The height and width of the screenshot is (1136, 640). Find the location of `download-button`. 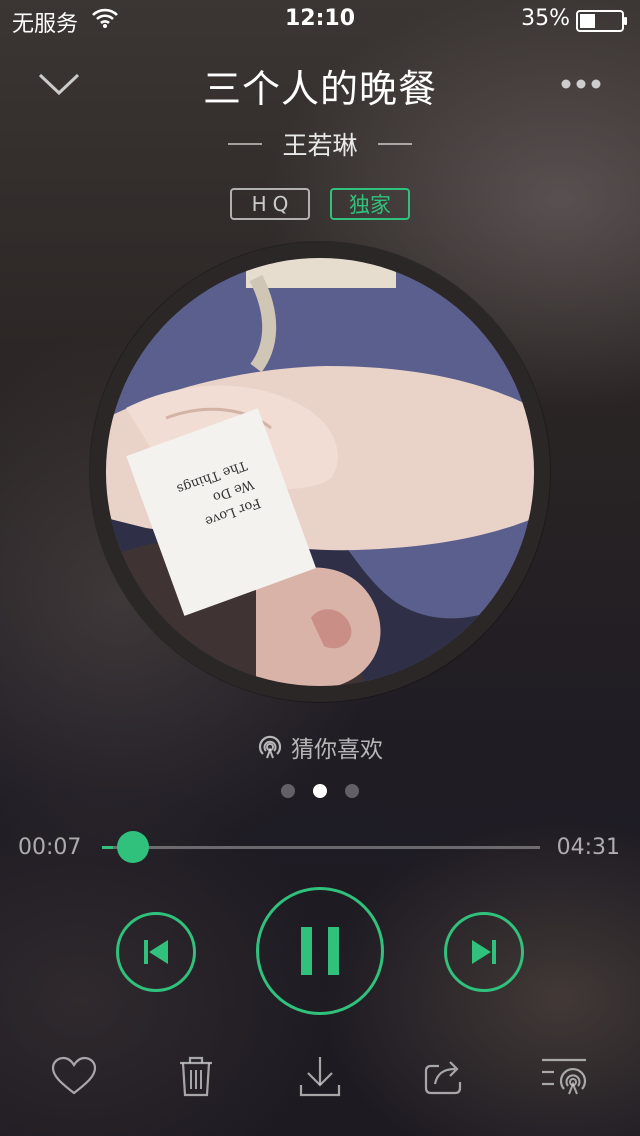

download-button is located at coordinates (320, 1076).